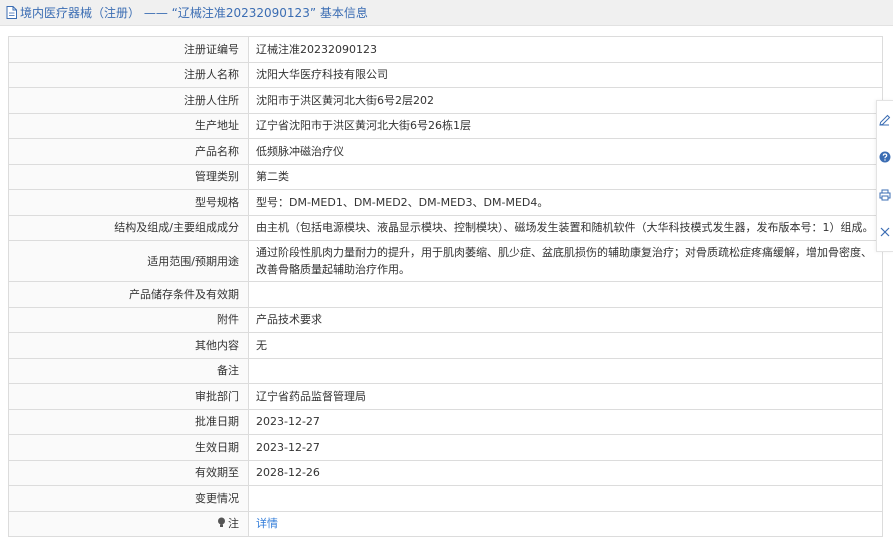 The image size is (893, 544). I want to click on row-value: 辽械注准20232090123, so click(565, 49).